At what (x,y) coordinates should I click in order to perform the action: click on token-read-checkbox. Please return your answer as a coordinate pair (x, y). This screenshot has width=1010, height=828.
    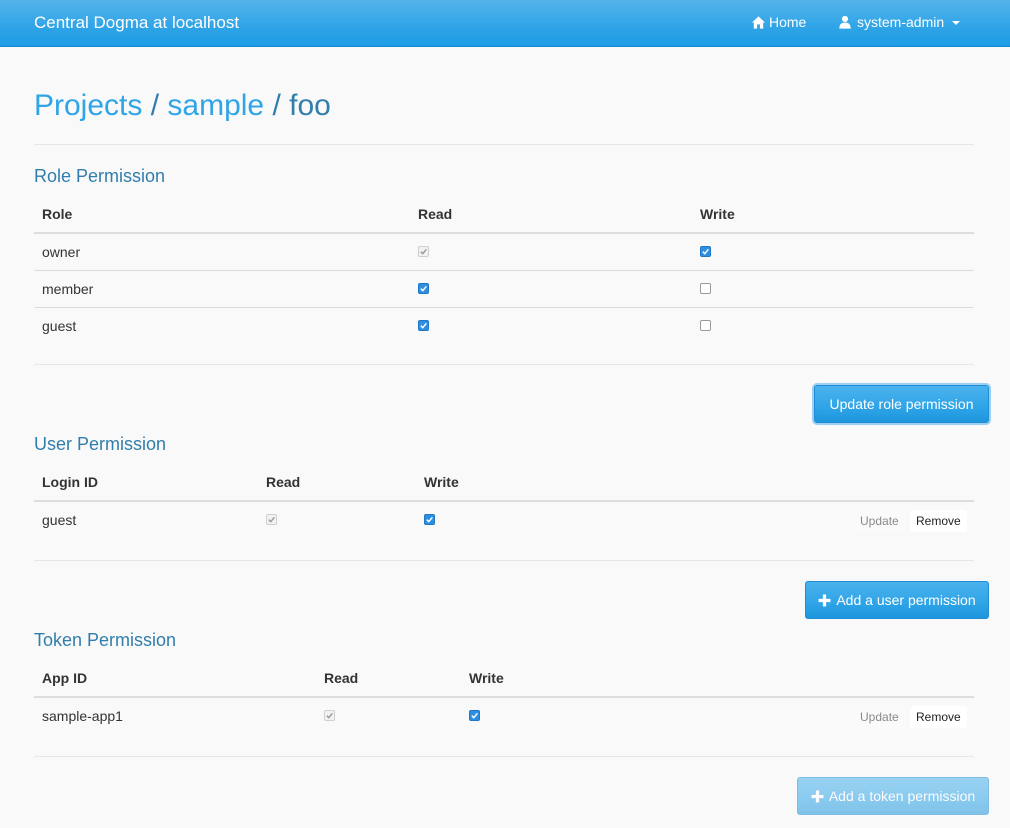
    Looking at the image, I should click on (329, 715).